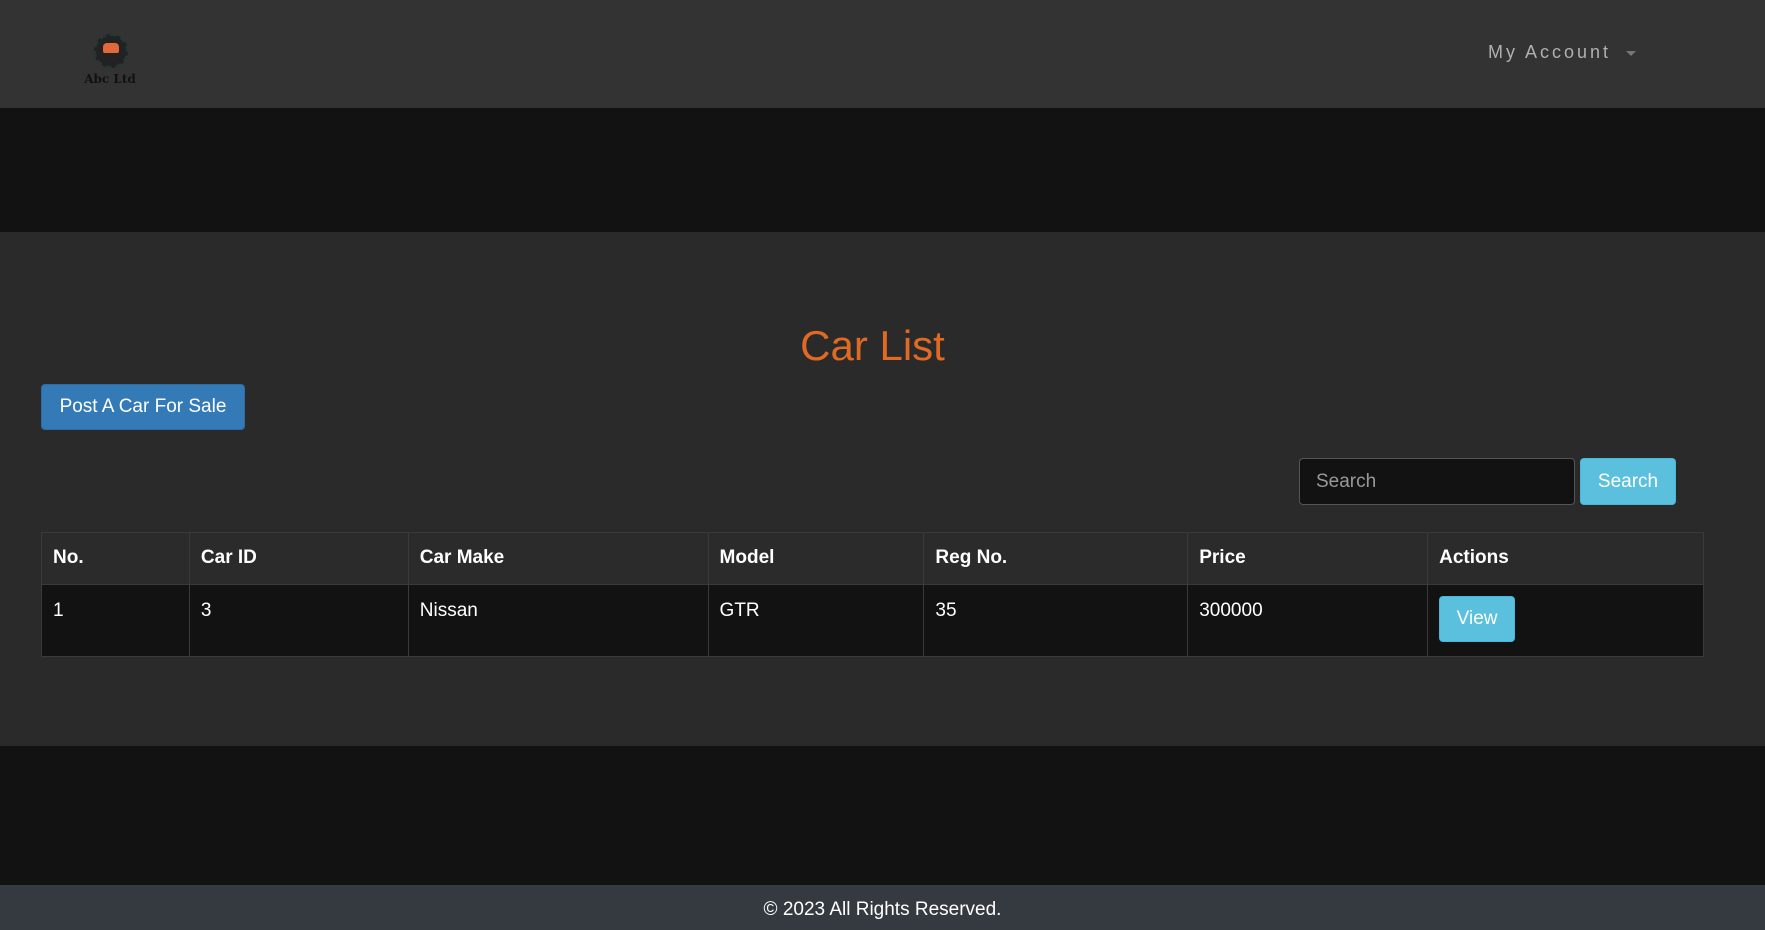  Describe the element at coordinates (882, 170) in the screenshot. I see `top-band` at that location.